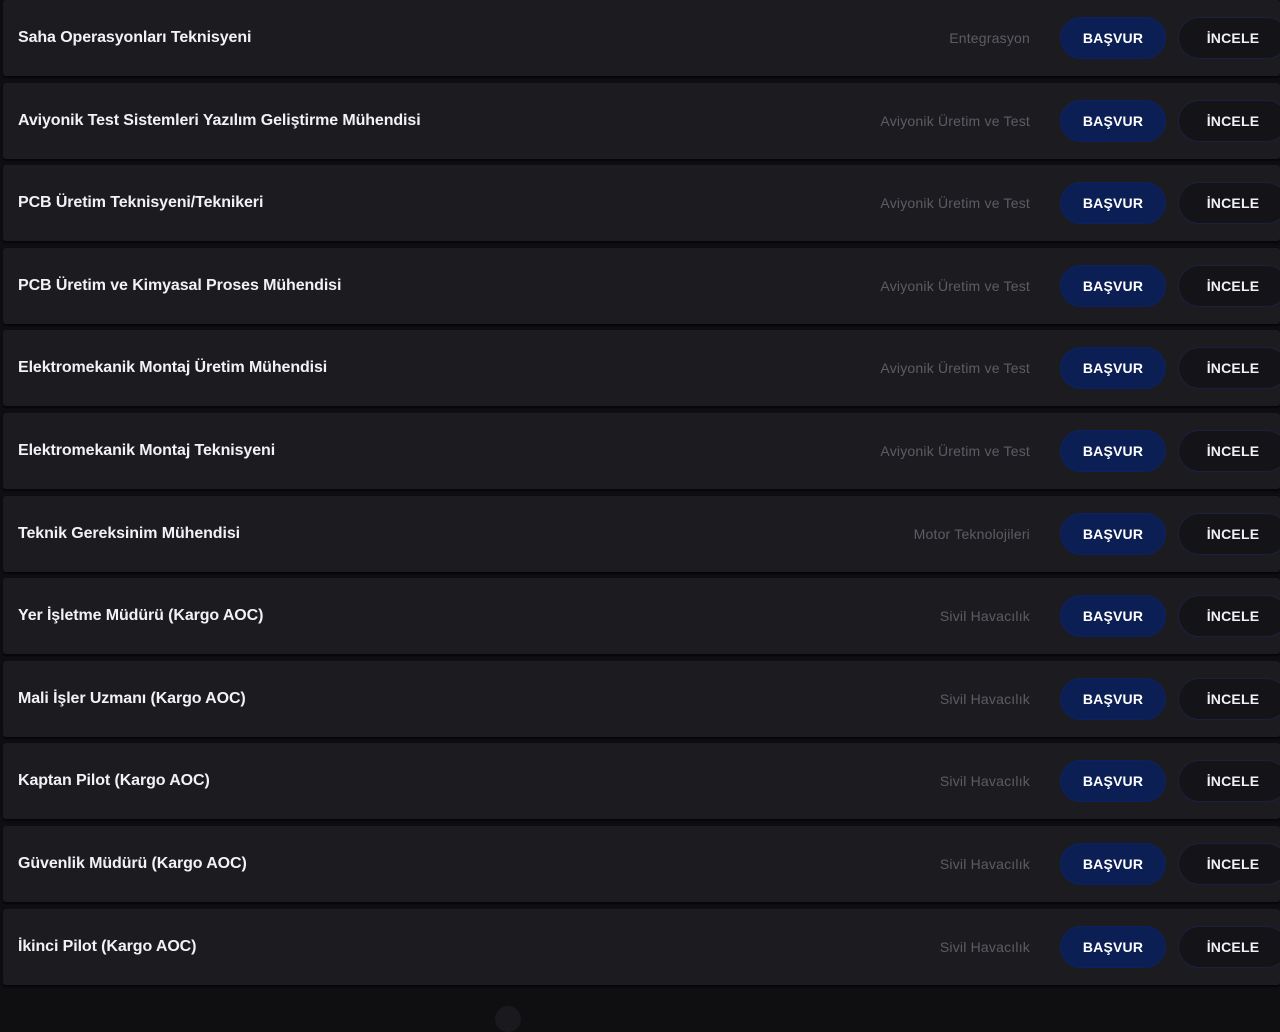 Image resolution: width=1280 pixels, height=1032 pixels. What do you see at coordinates (971, 533) in the screenshot?
I see `job-department: Motor Teknolojileri` at bounding box center [971, 533].